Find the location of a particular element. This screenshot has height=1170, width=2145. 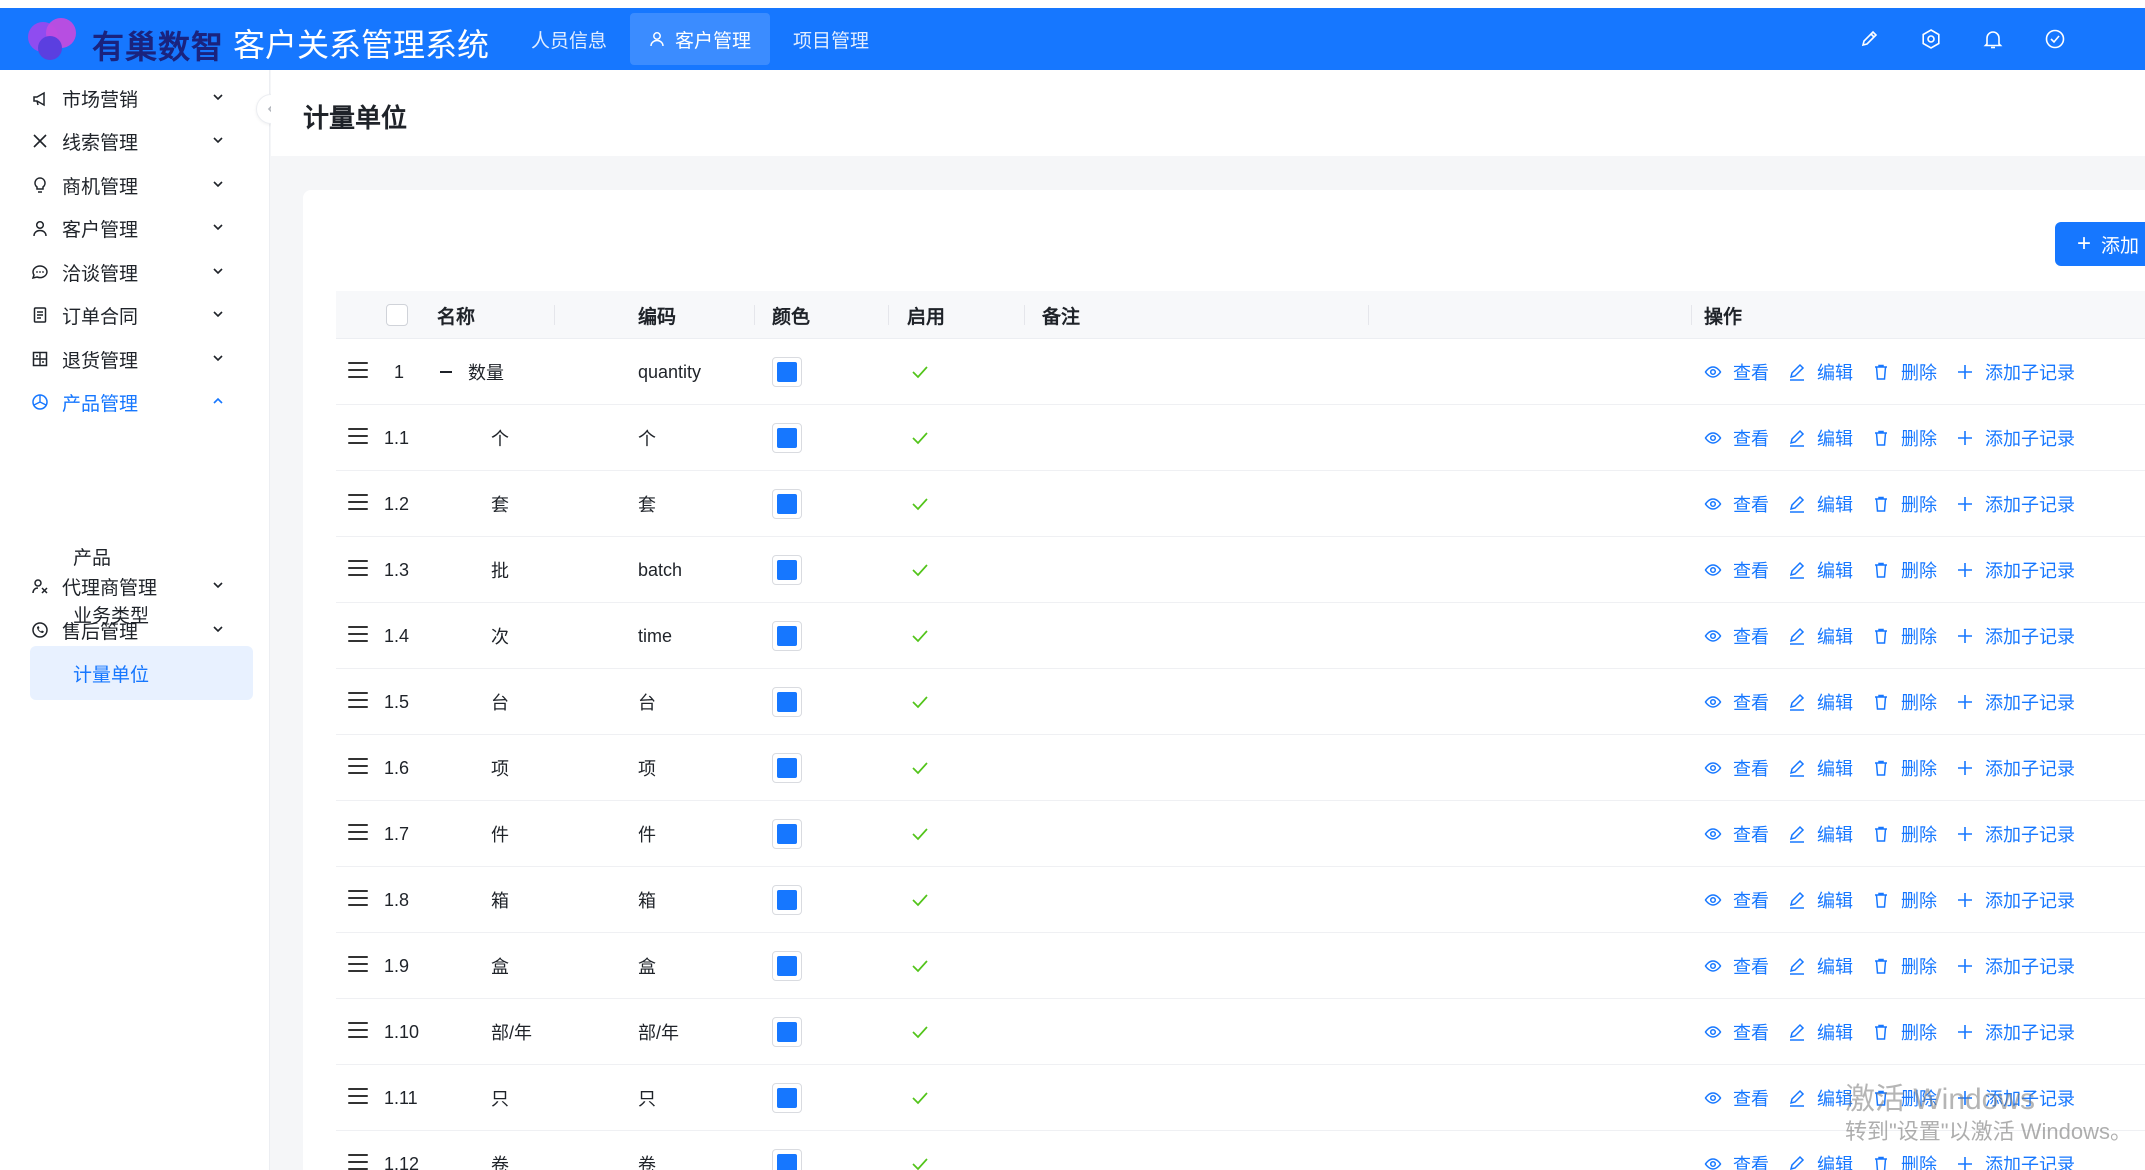

color-swatch is located at coordinates (787, 438).